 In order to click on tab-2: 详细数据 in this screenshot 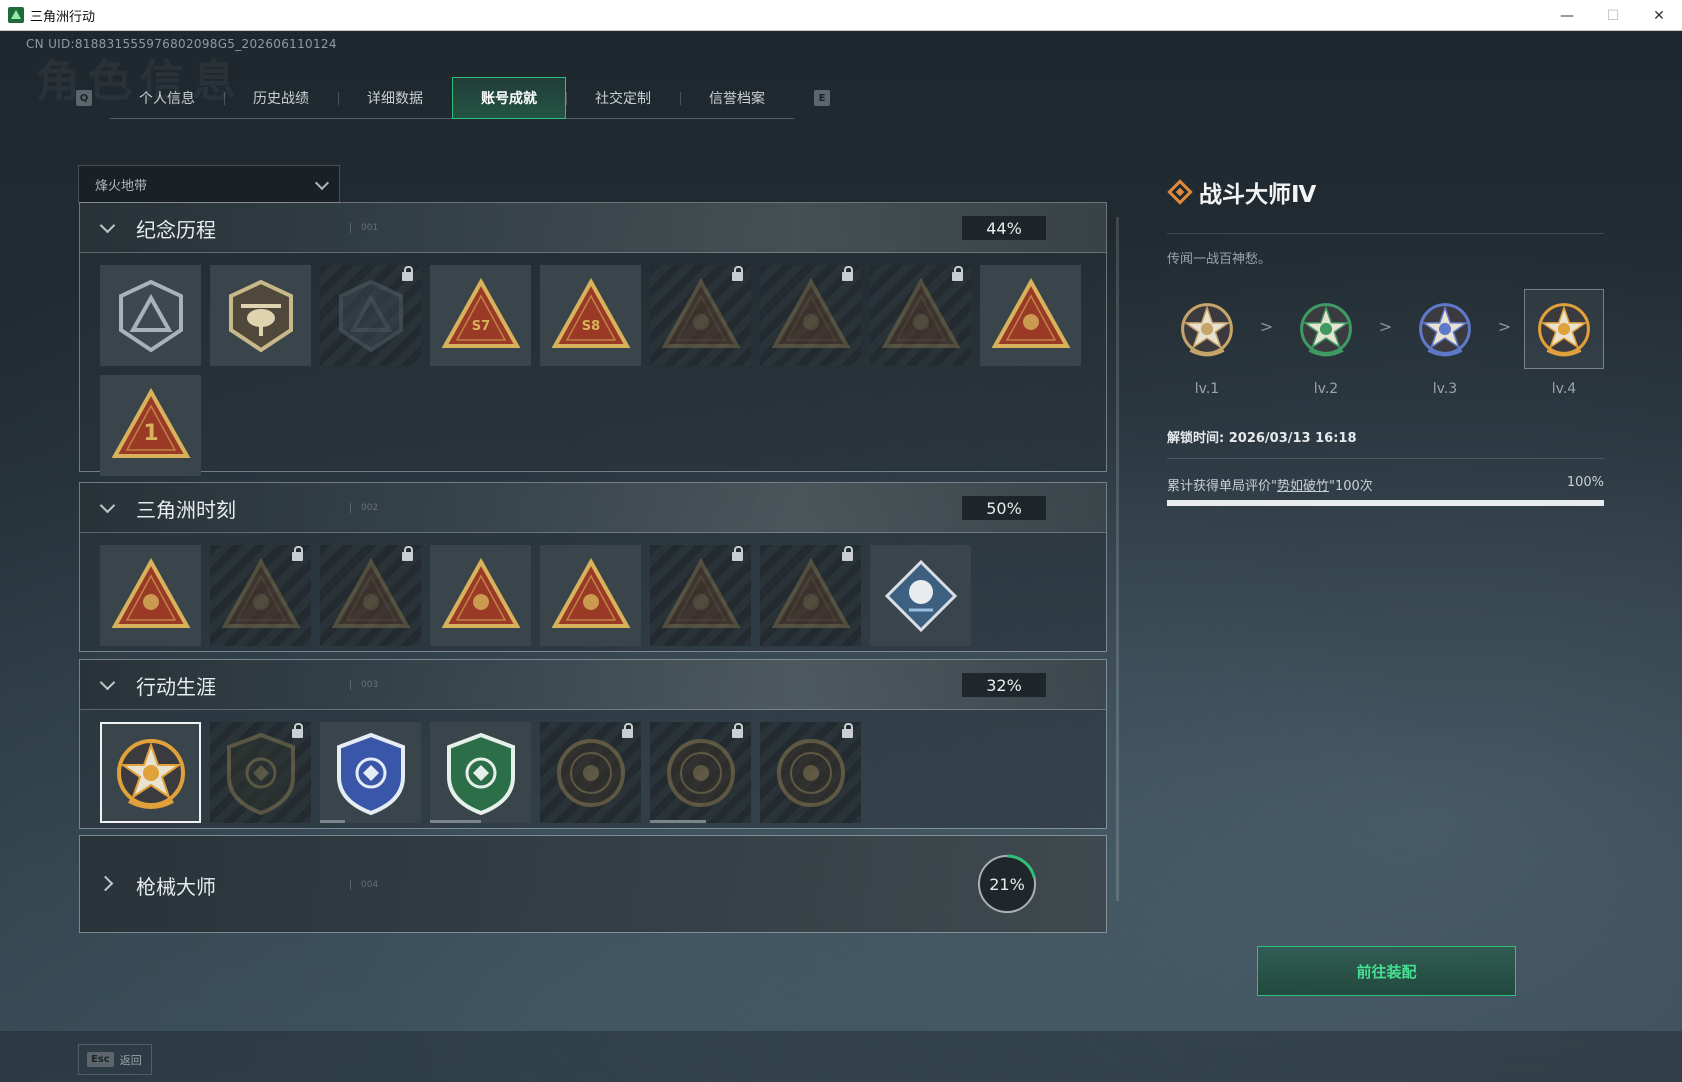, I will do `click(395, 98)`.